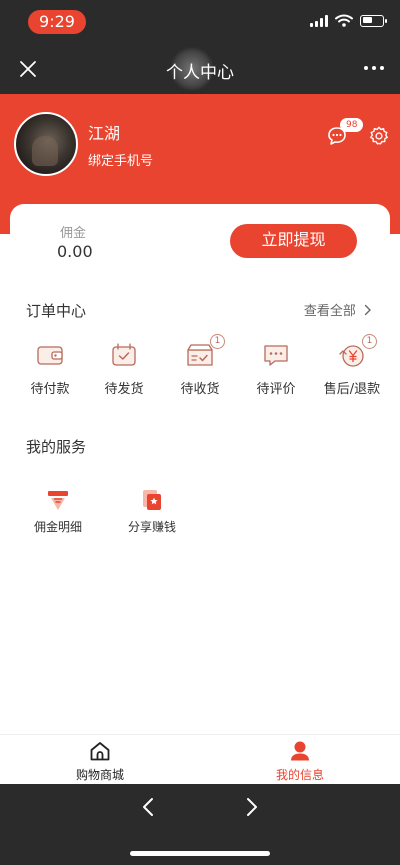 The image size is (400, 865). I want to click on order-item-pending-receipt: 1 待收货, so click(200, 365).